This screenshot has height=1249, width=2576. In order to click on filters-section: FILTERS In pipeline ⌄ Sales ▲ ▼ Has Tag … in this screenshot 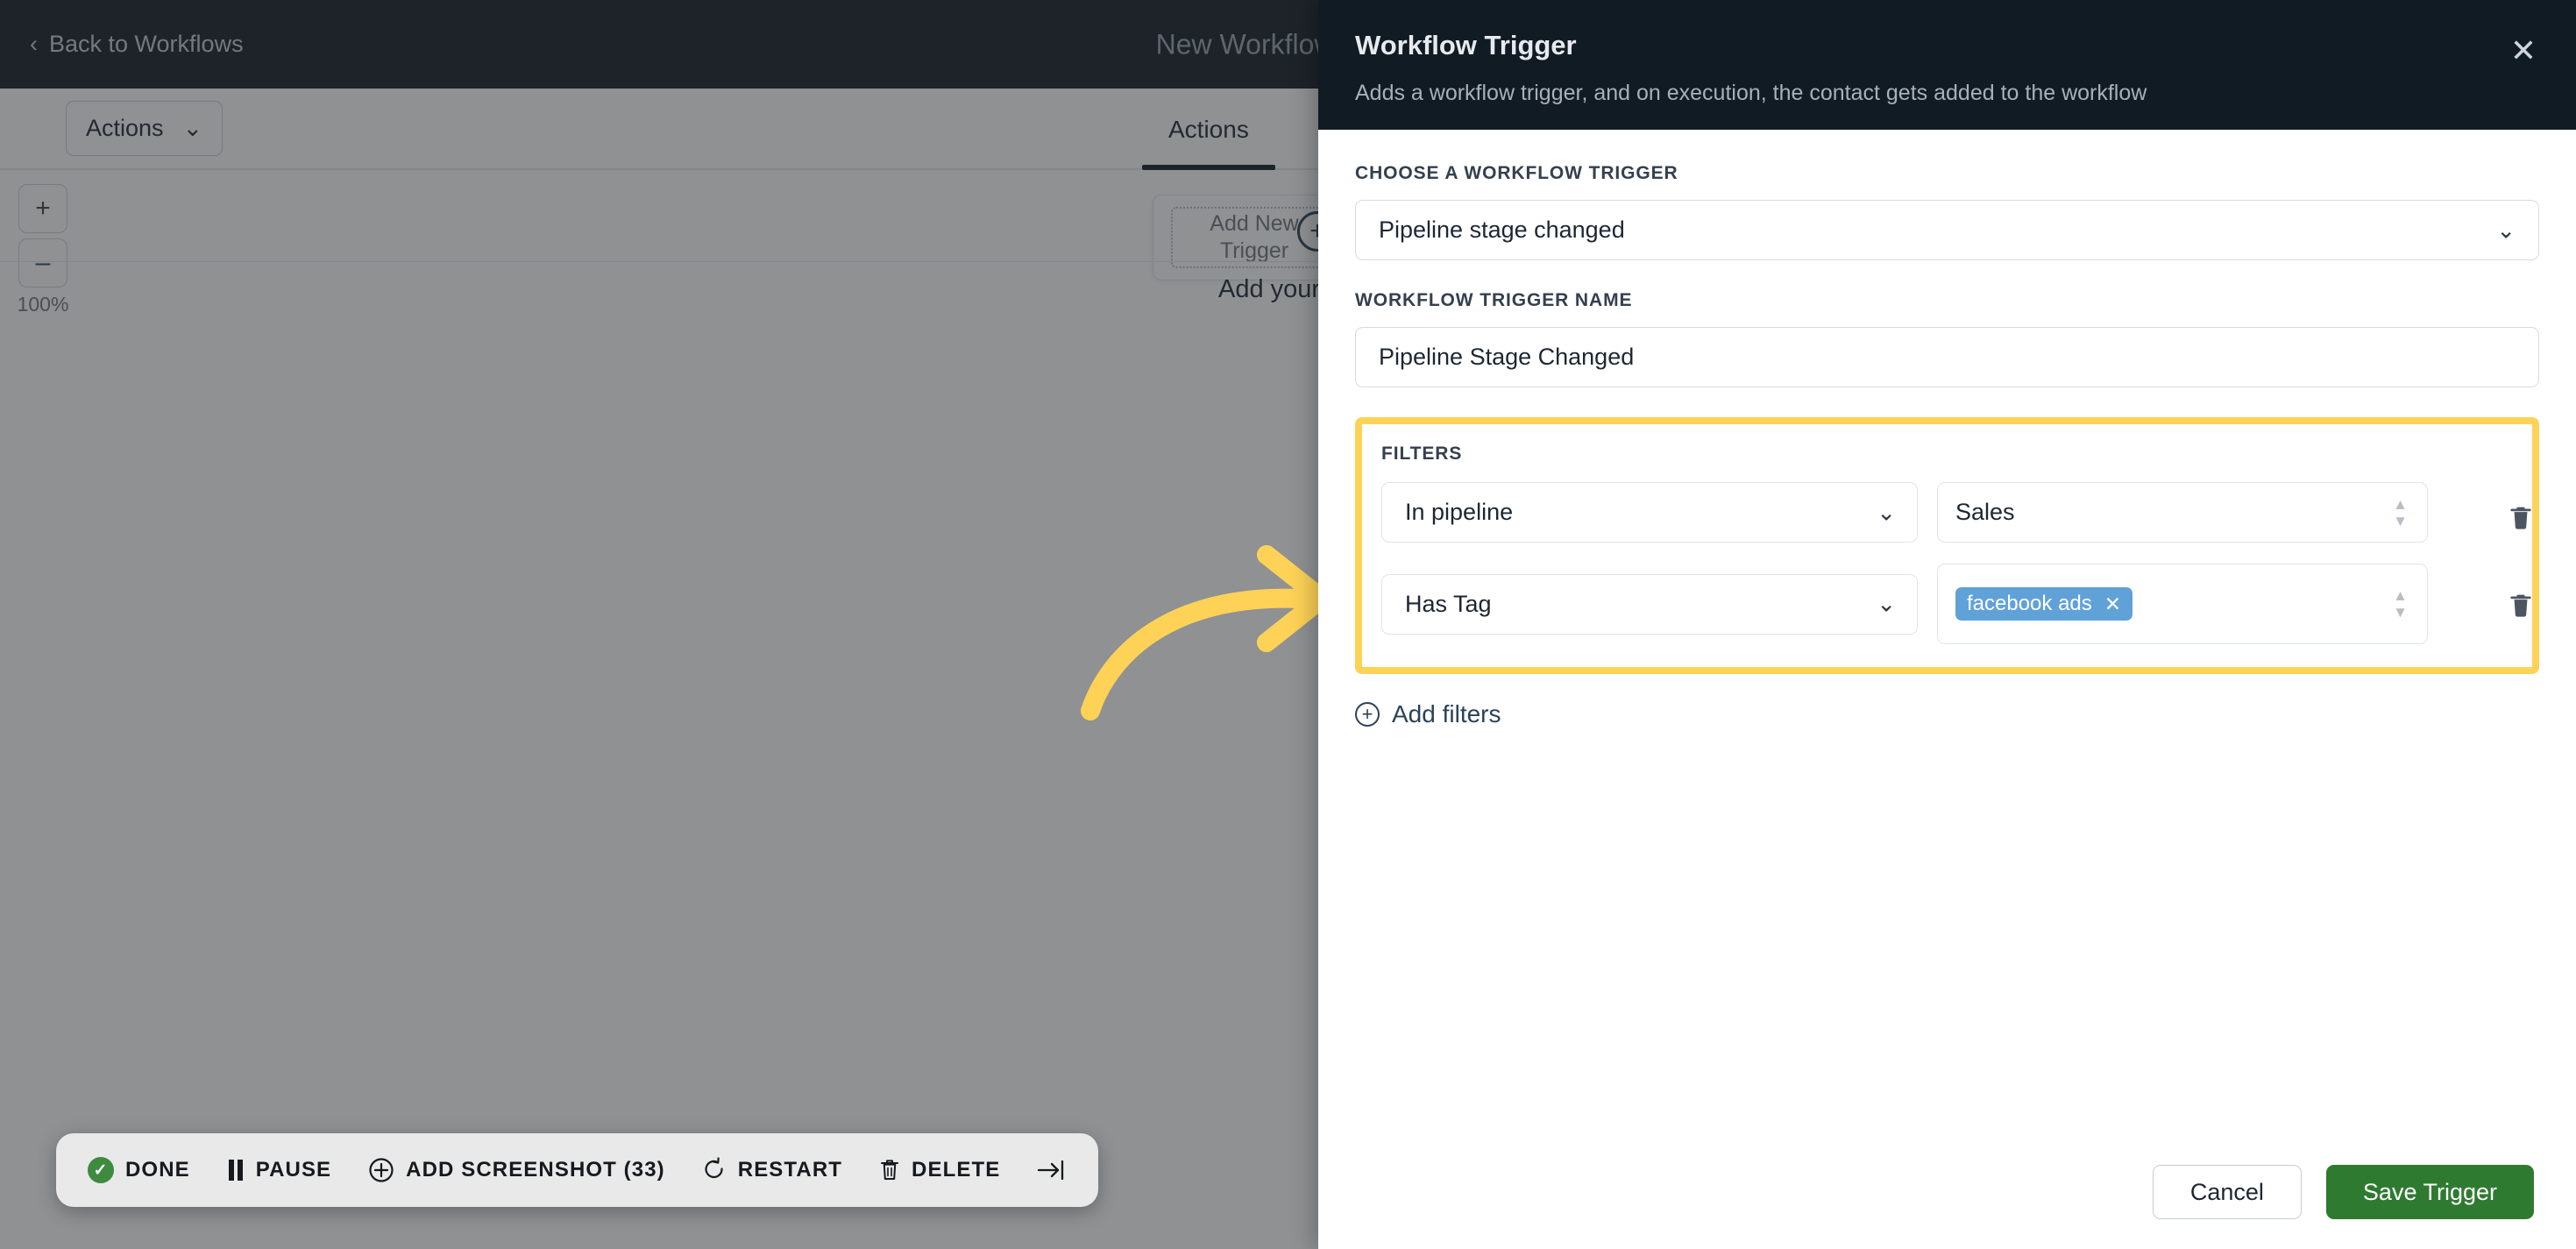, I will do `click(1947, 545)`.